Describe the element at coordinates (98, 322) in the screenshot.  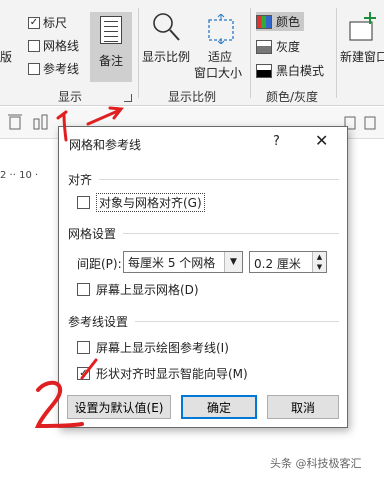
I see `section-guides-title: 参考线设置` at that location.